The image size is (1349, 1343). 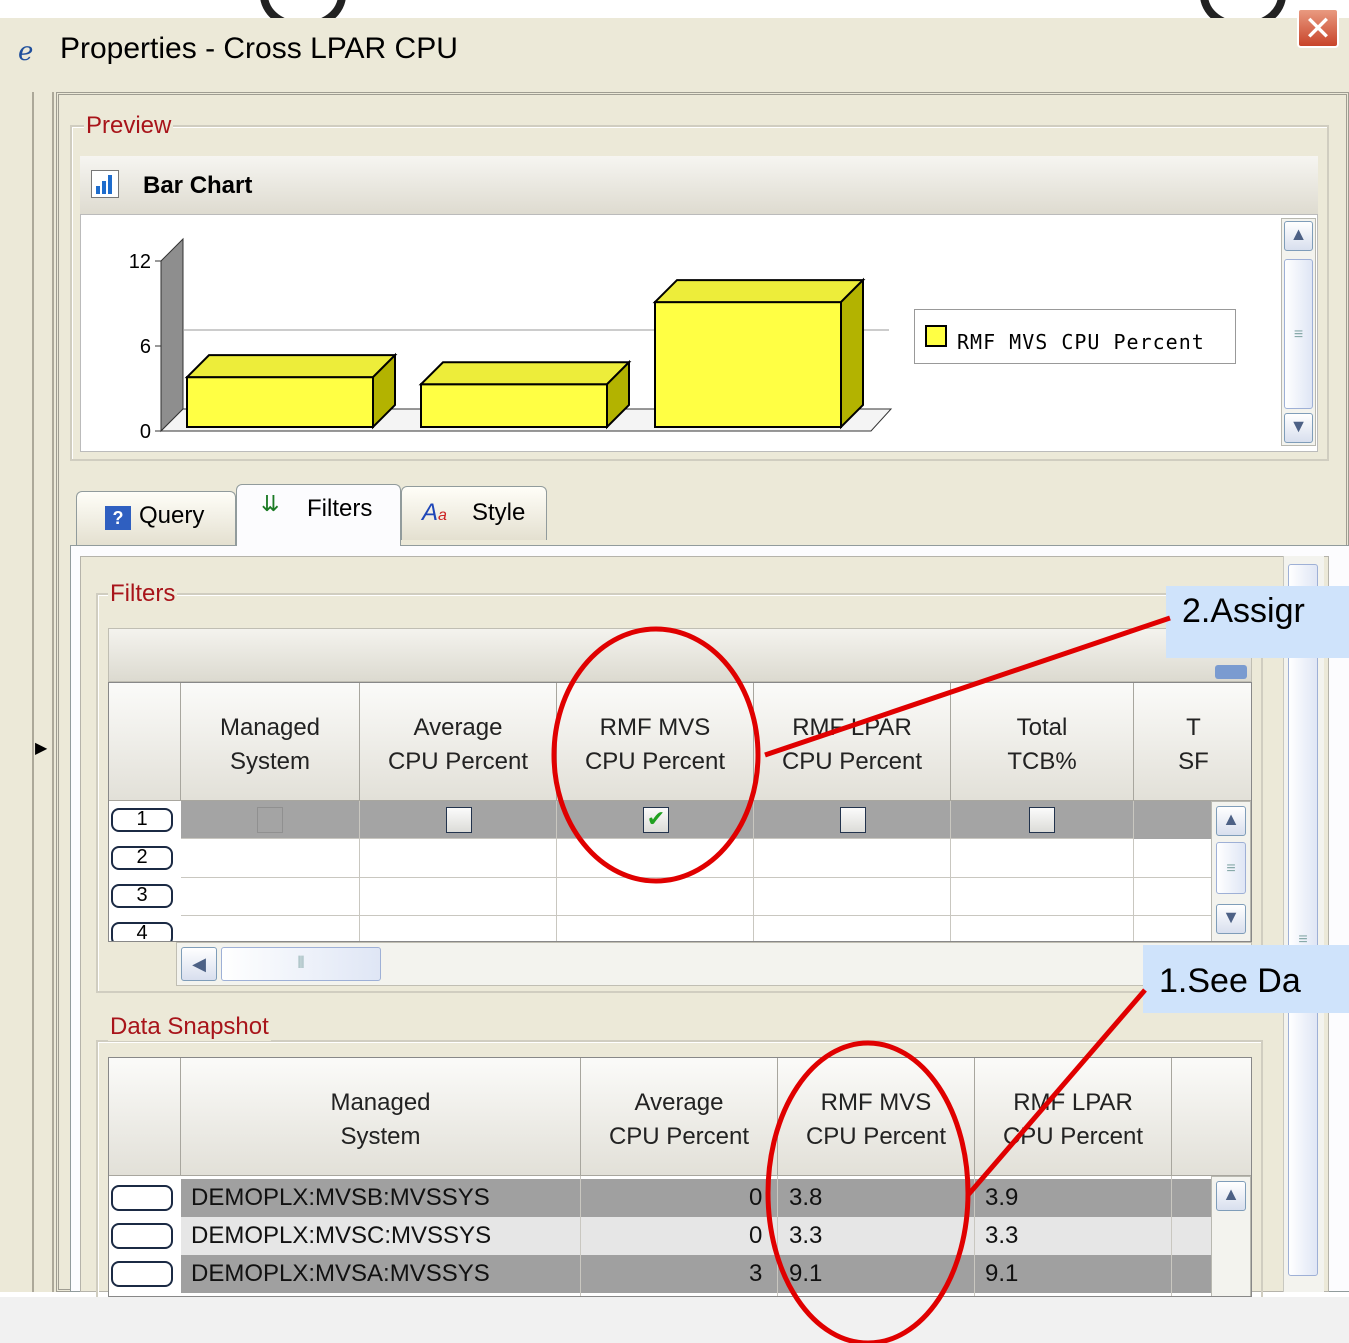 What do you see at coordinates (1042, 742) in the screenshot?
I see `filters-col-total-tcb: Total TCB%` at bounding box center [1042, 742].